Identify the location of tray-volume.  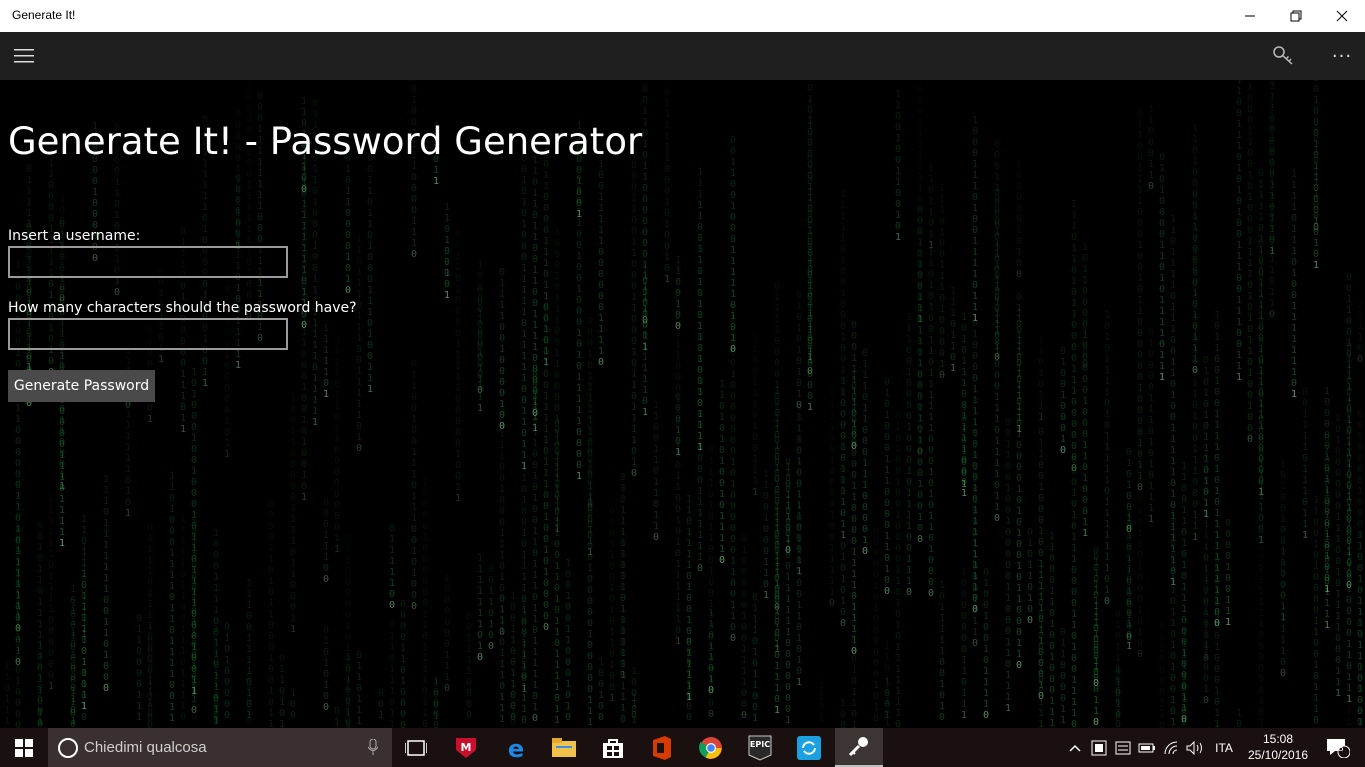
(1195, 747).